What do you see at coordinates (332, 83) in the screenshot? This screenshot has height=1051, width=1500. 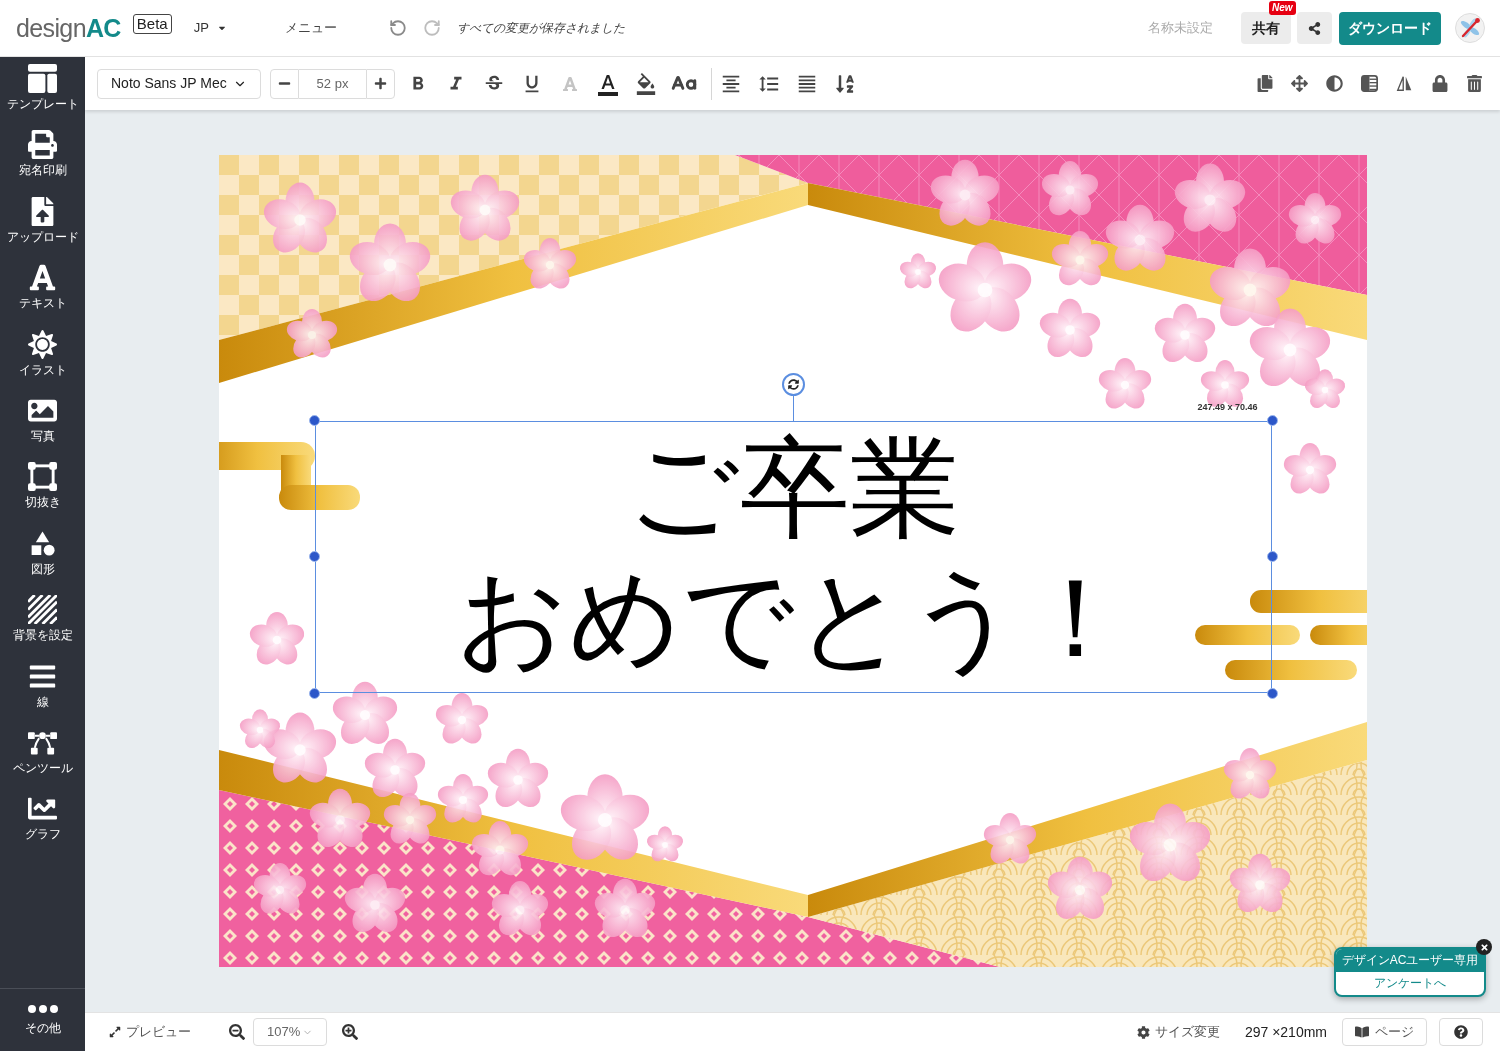 I see `font-size-field: 52 px` at bounding box center [332, 83].